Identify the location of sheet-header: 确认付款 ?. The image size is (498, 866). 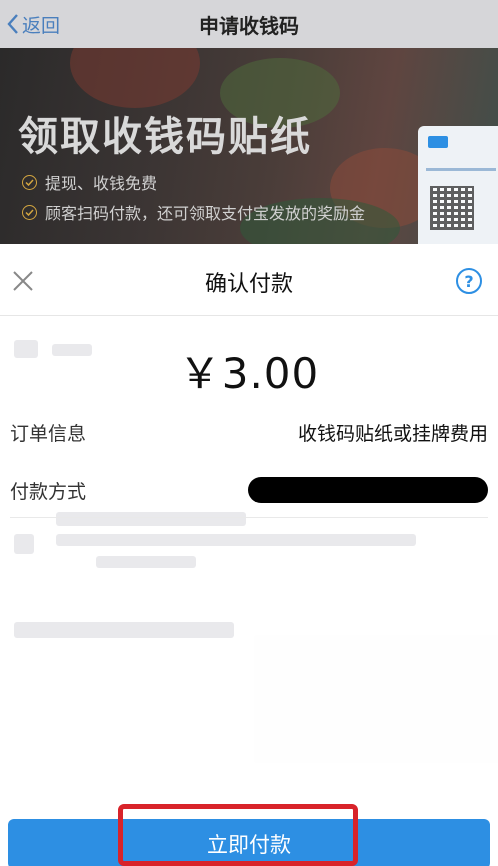
(249, 280).